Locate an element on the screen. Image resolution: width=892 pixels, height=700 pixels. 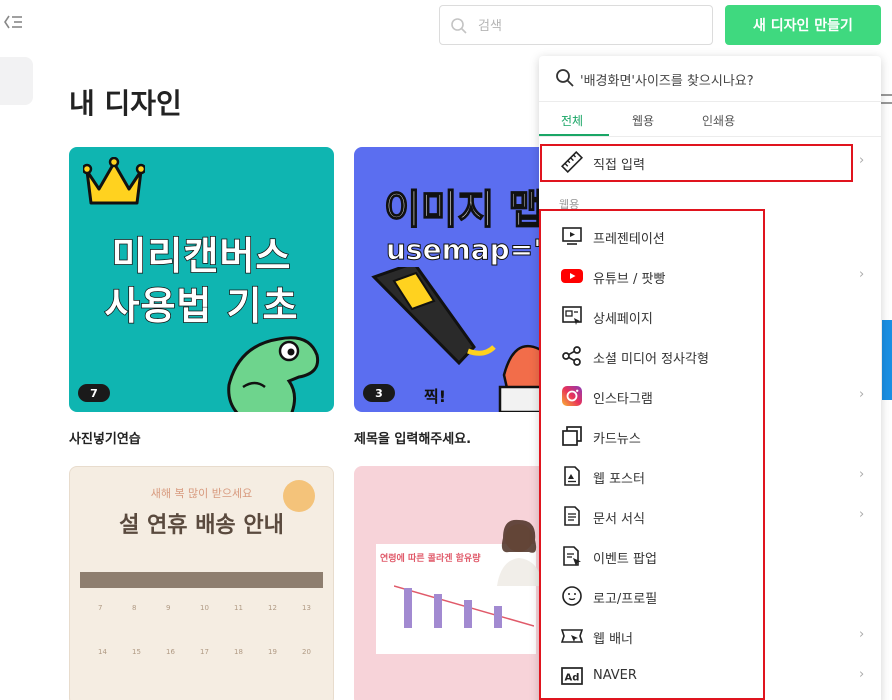
card-news-icon is located at coordinates (572, 436).